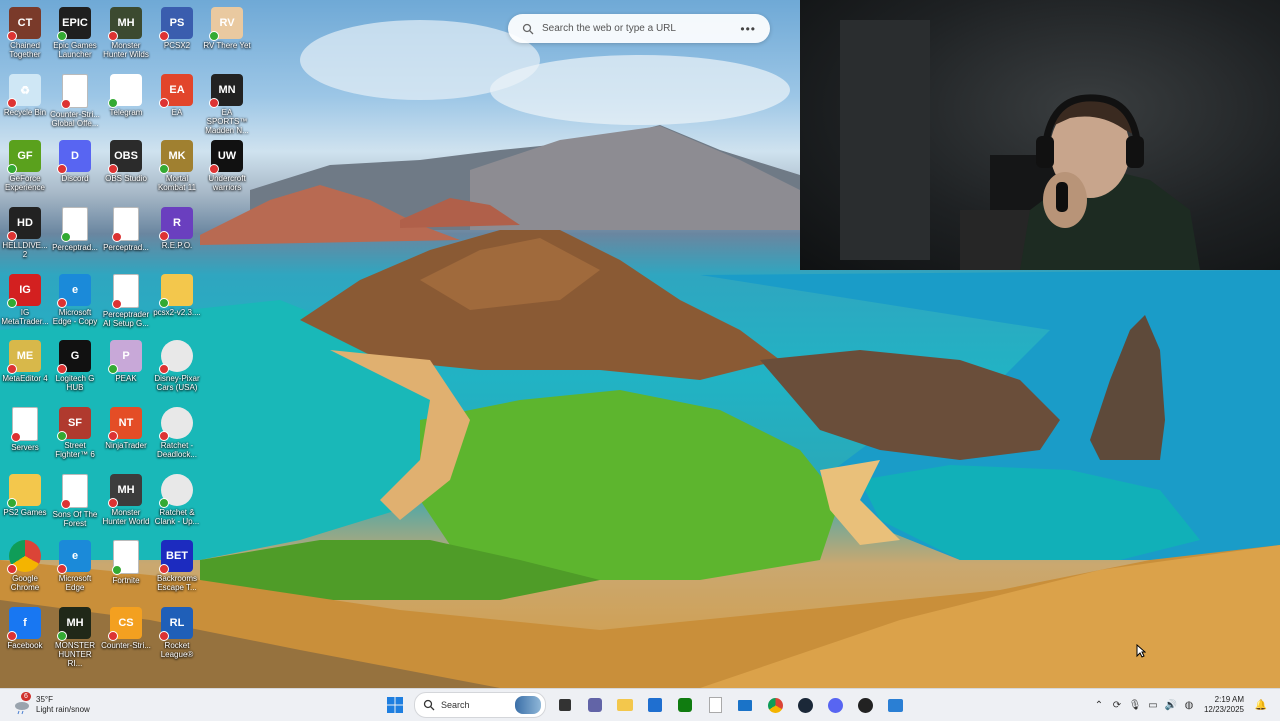 This screenshot has height=721, width=1280. I want to click on desktop-icon: D Discord, so click(75, 169).